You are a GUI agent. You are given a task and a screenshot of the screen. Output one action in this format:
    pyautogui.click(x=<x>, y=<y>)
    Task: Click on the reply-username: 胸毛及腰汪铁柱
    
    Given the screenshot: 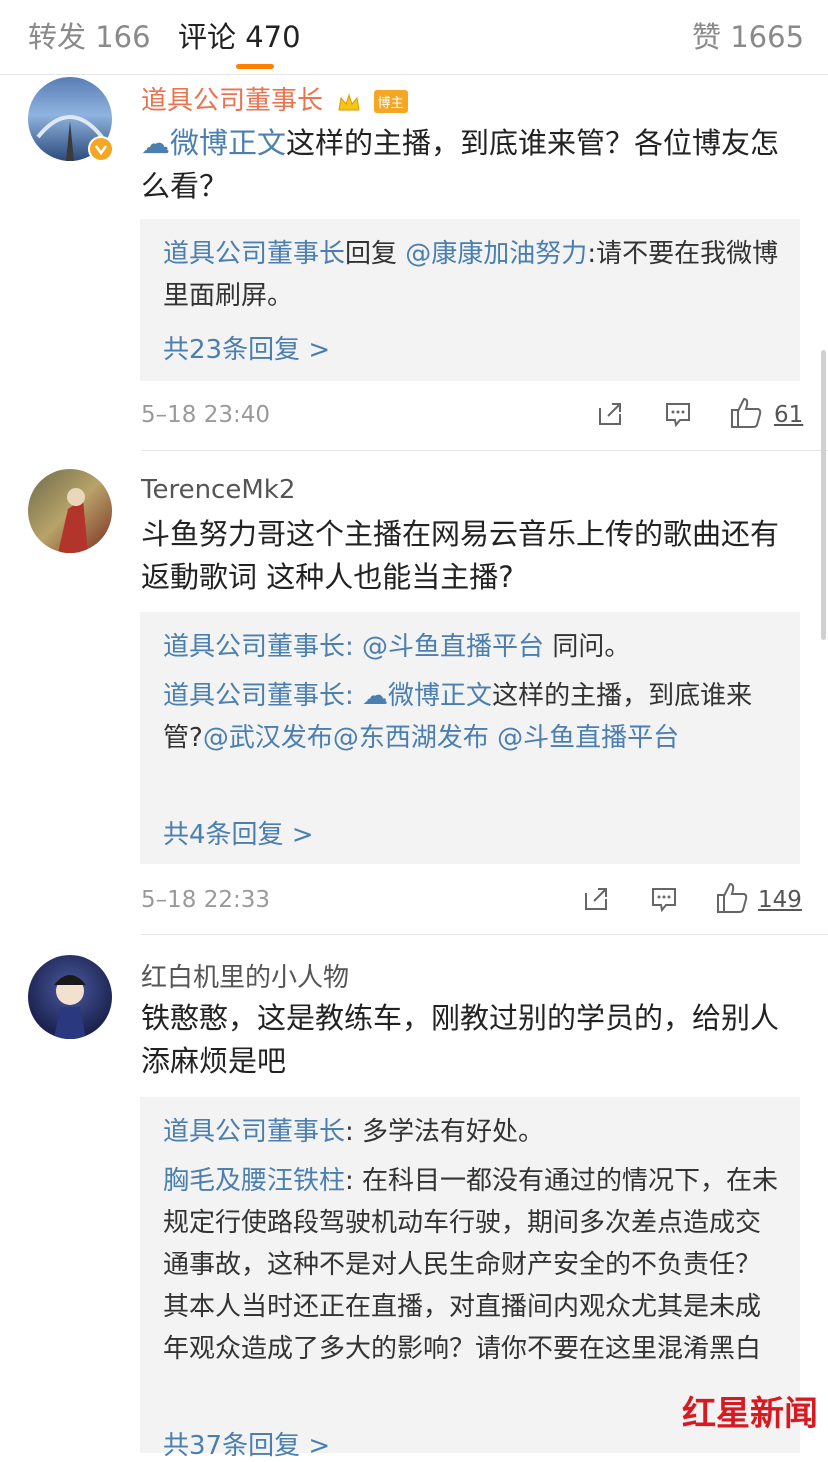 What is the action you would take?
    pyautogui.click(x=254, y=1181)
    